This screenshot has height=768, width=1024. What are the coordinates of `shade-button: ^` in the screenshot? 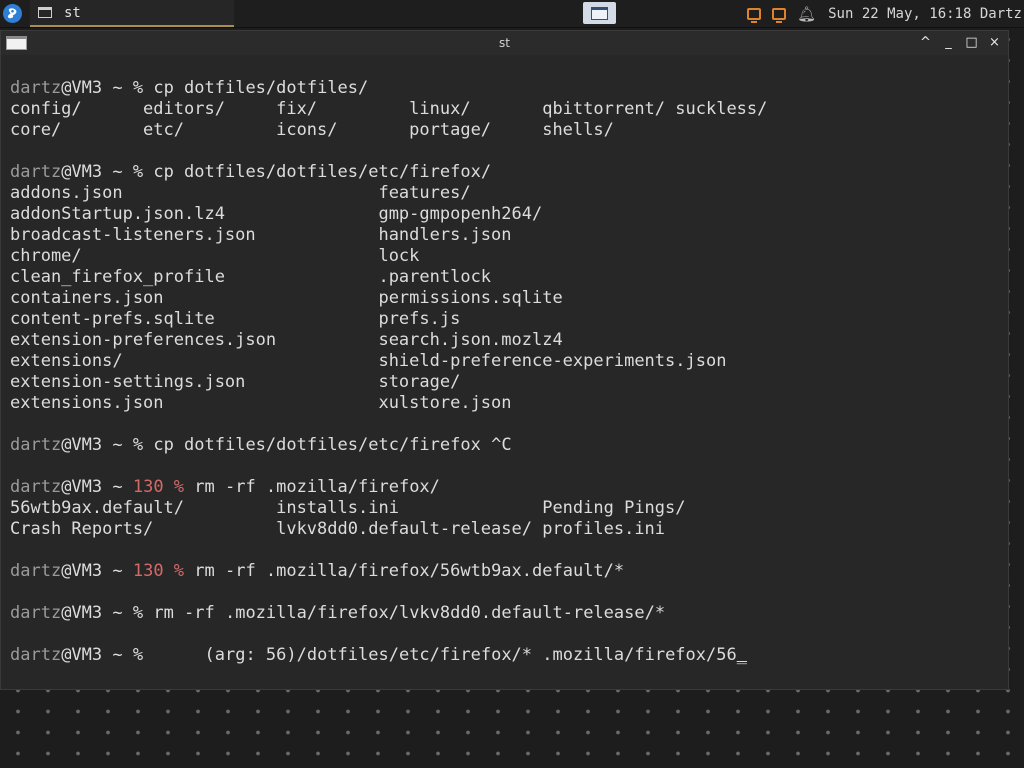 It's located at (925, 42).